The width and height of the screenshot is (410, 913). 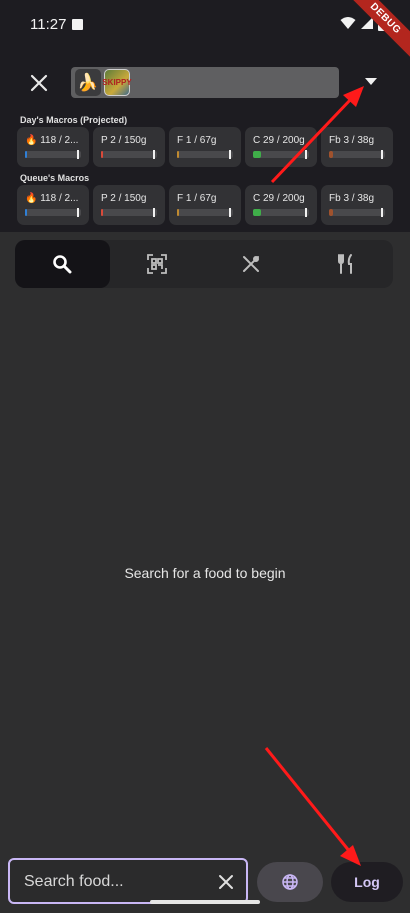 I want to click on tab-recipes, so click(x=251, y=264).